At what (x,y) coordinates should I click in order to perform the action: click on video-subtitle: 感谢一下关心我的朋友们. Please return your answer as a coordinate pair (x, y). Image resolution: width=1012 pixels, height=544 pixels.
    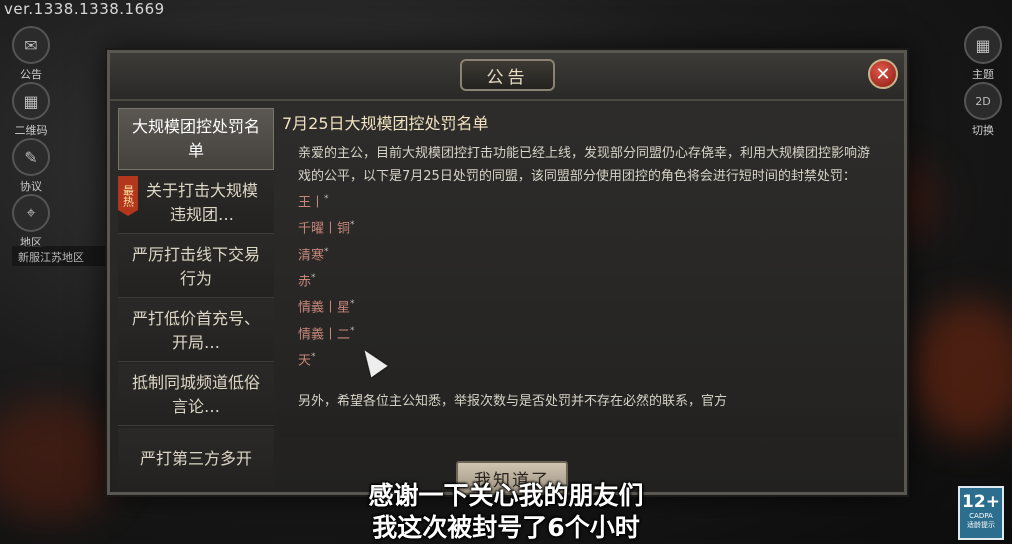
    Looking at the image, I should click on (506, 495).